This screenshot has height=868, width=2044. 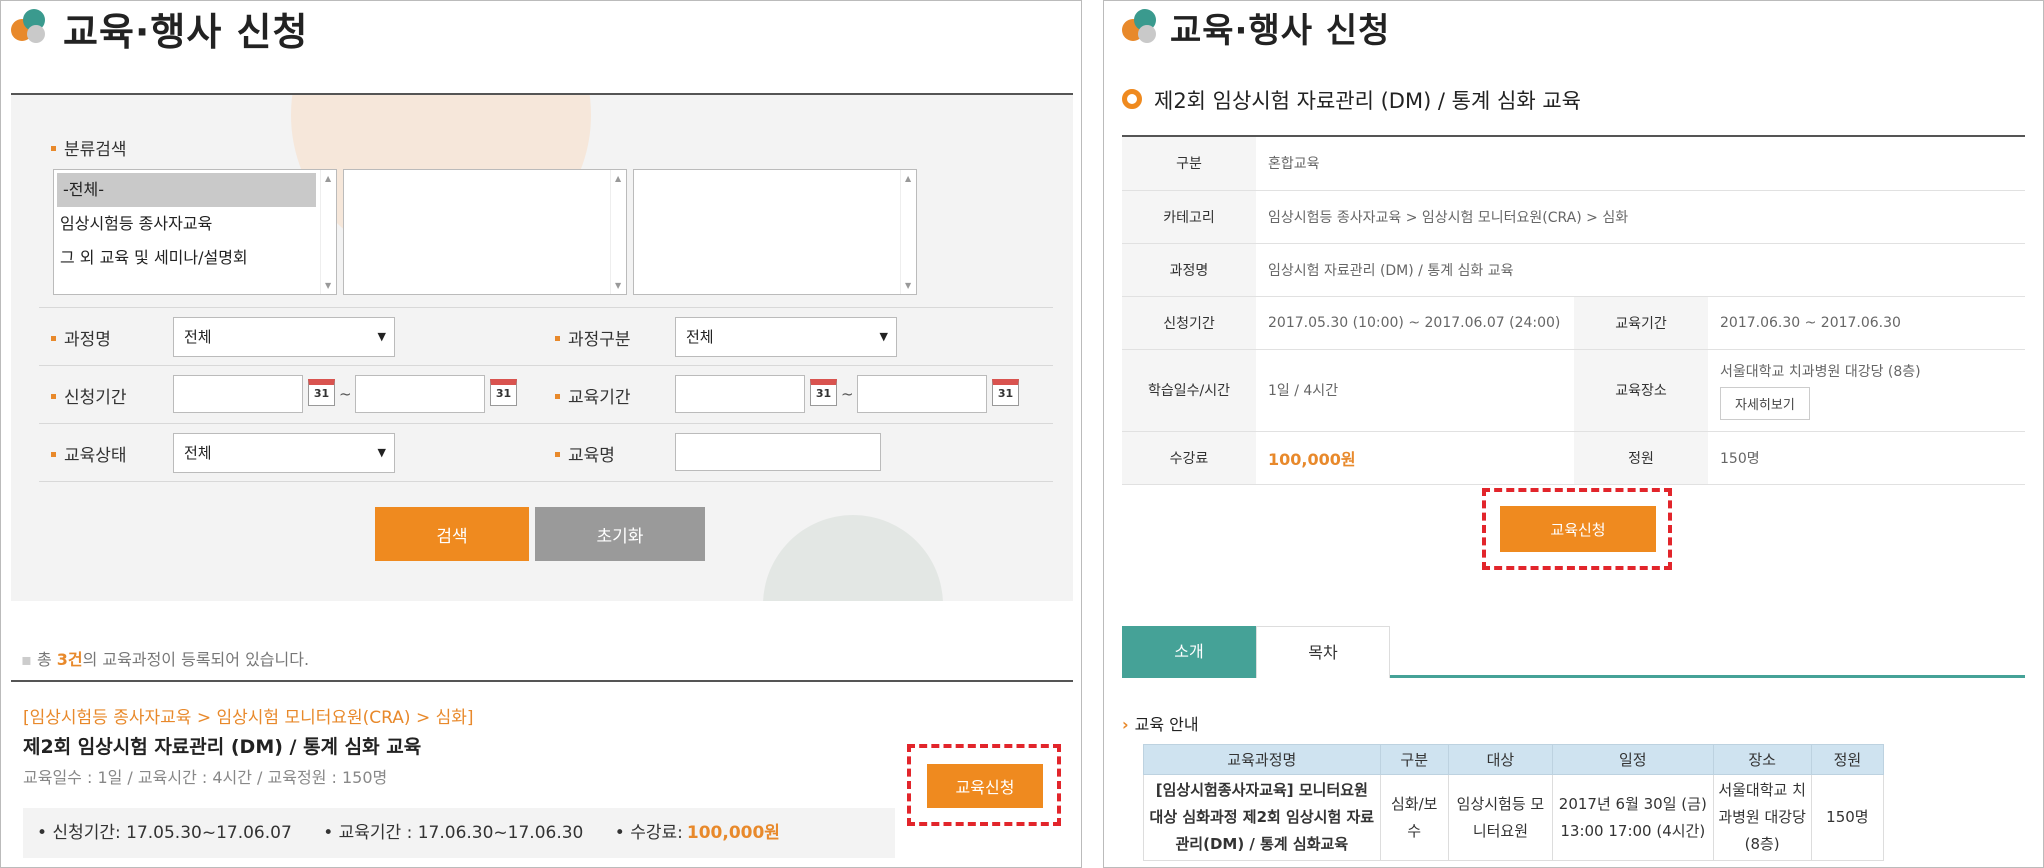 What do you see at coordinates (620, 534) in the screenshot?
I see `reset-button: 초기화` at bounding box center [620, 534].